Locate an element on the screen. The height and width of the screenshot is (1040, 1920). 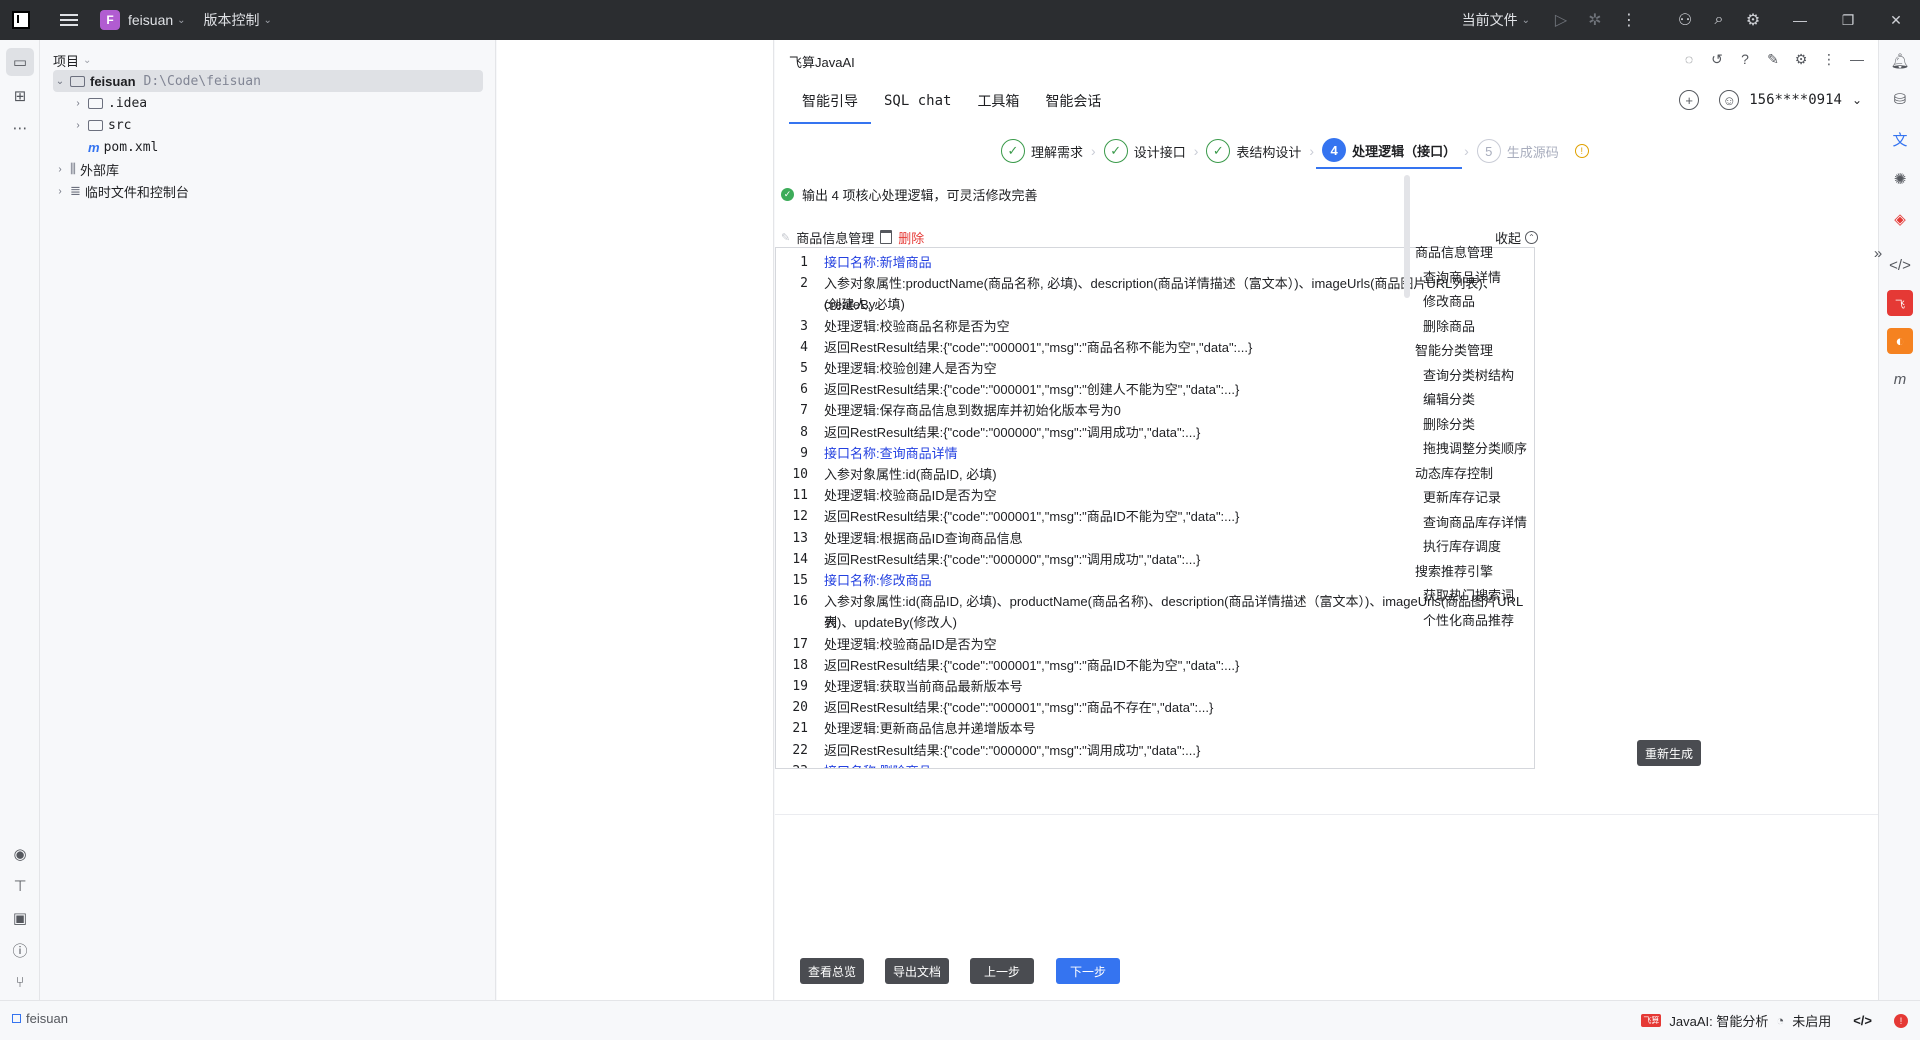
next-step-button: 下一步 is located at coordinates (1088, 971).